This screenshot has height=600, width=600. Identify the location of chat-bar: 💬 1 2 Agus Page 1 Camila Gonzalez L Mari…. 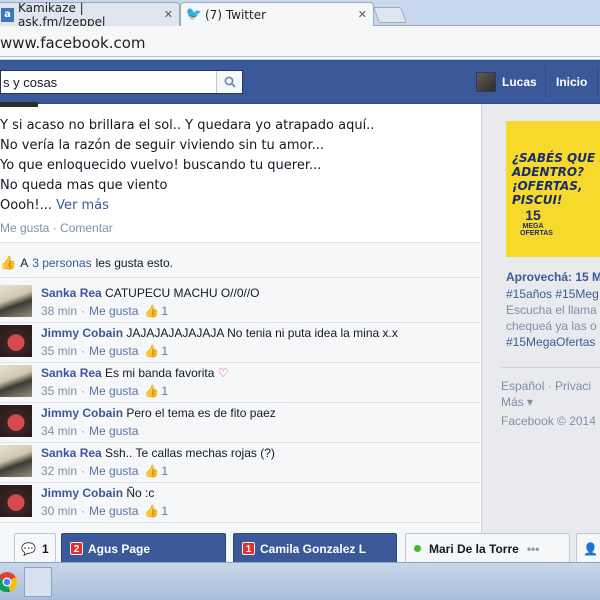
(300, 547).